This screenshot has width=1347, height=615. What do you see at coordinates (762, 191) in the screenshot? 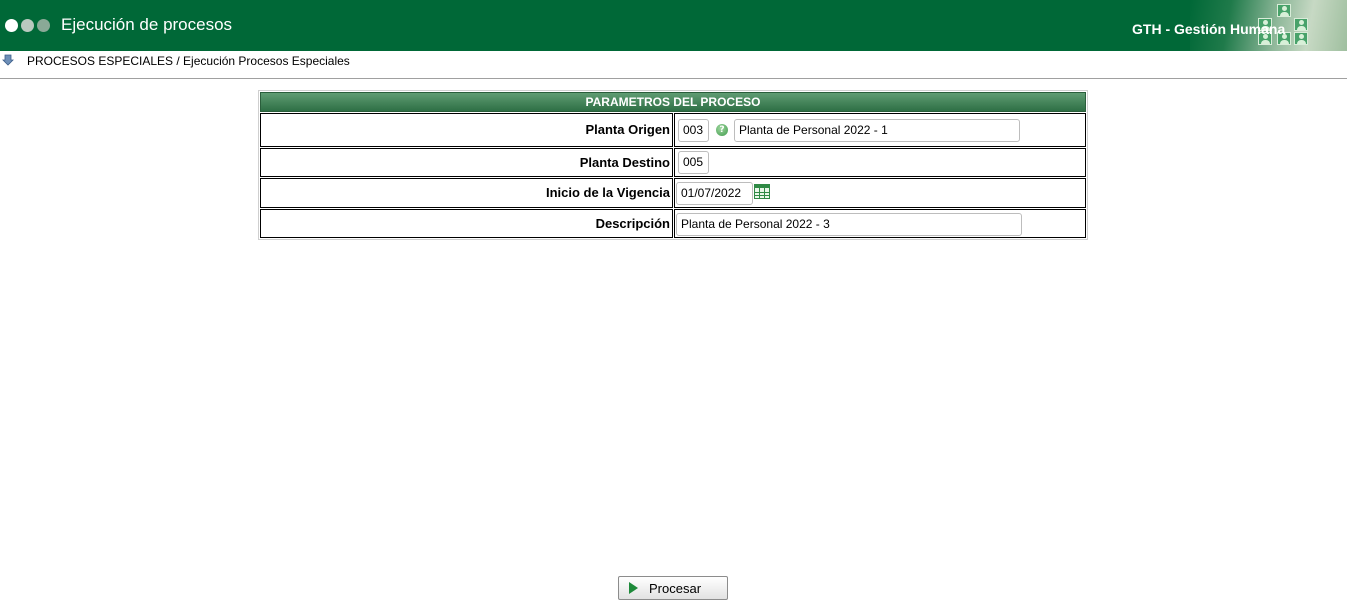
I see `calendar-icon` at bounding box center [762, 191].